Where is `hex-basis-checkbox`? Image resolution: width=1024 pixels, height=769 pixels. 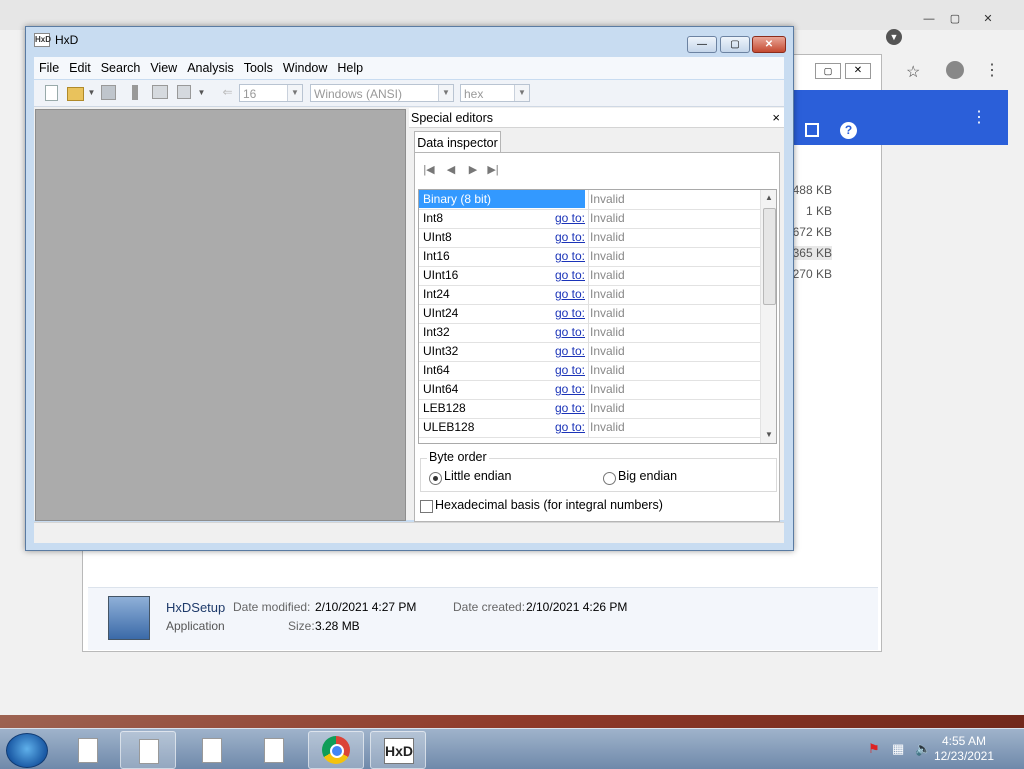 hex-basis-checkbox is located at coordinates (426, 506).